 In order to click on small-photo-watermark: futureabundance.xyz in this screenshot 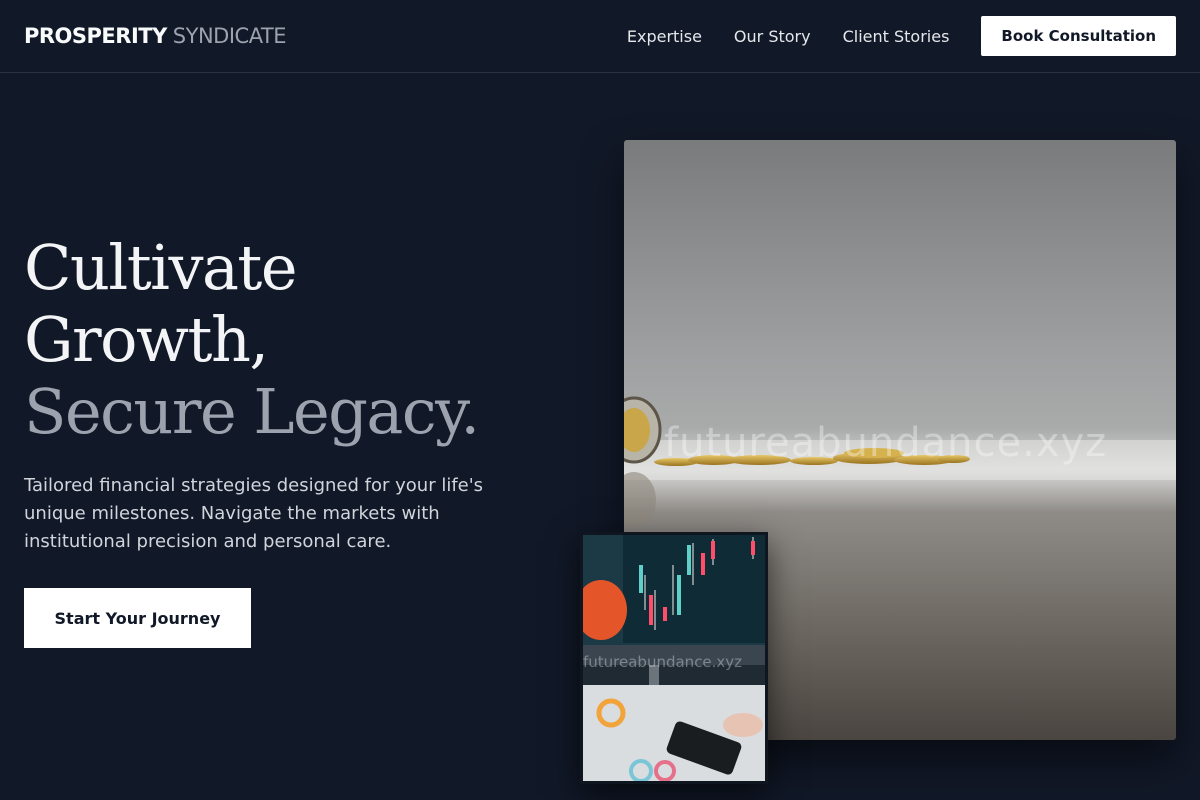, I will do `click(663, 662)`.